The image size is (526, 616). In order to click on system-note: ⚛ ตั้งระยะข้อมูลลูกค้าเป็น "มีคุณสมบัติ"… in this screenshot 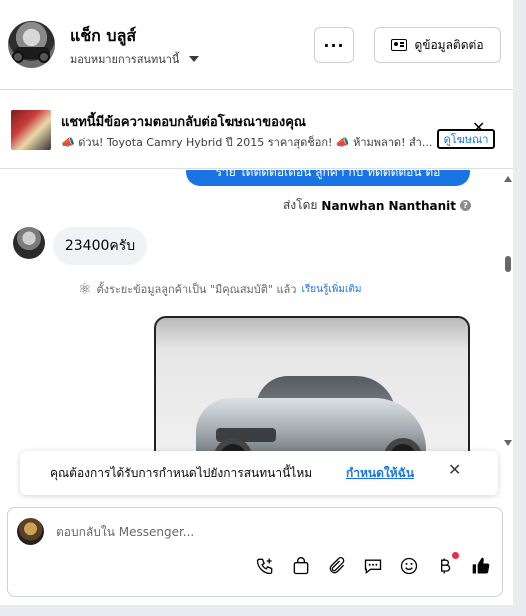, I will do `click(219, 289)`.